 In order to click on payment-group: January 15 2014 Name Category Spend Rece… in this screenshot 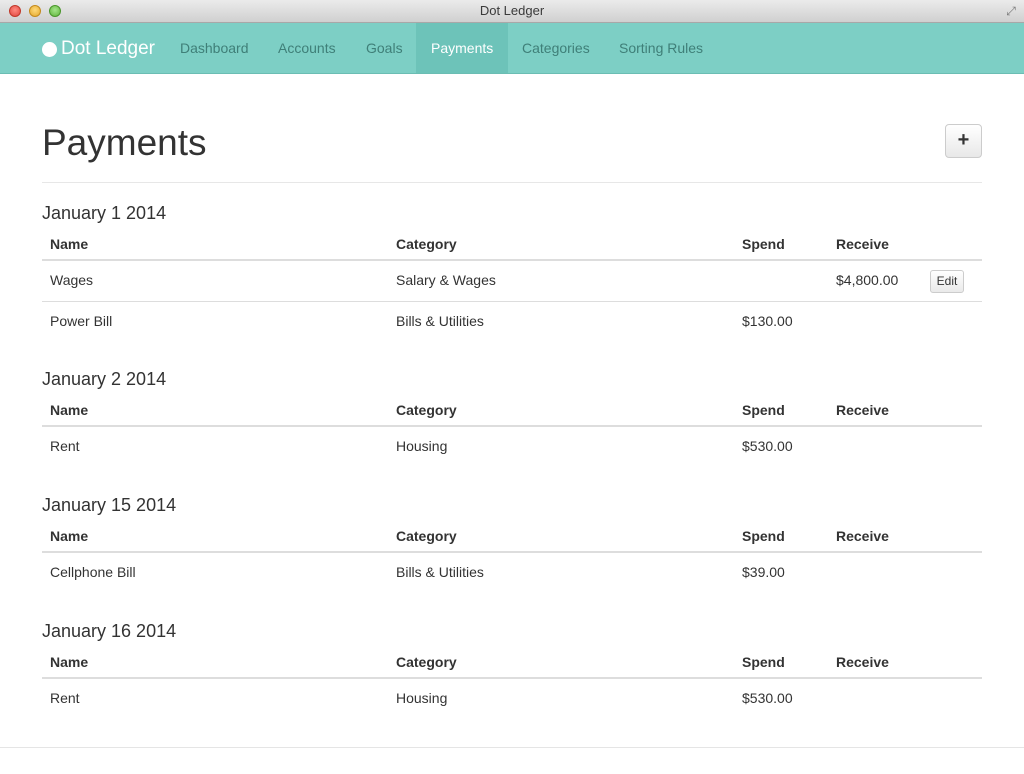, I will do `click(512, 543)`.